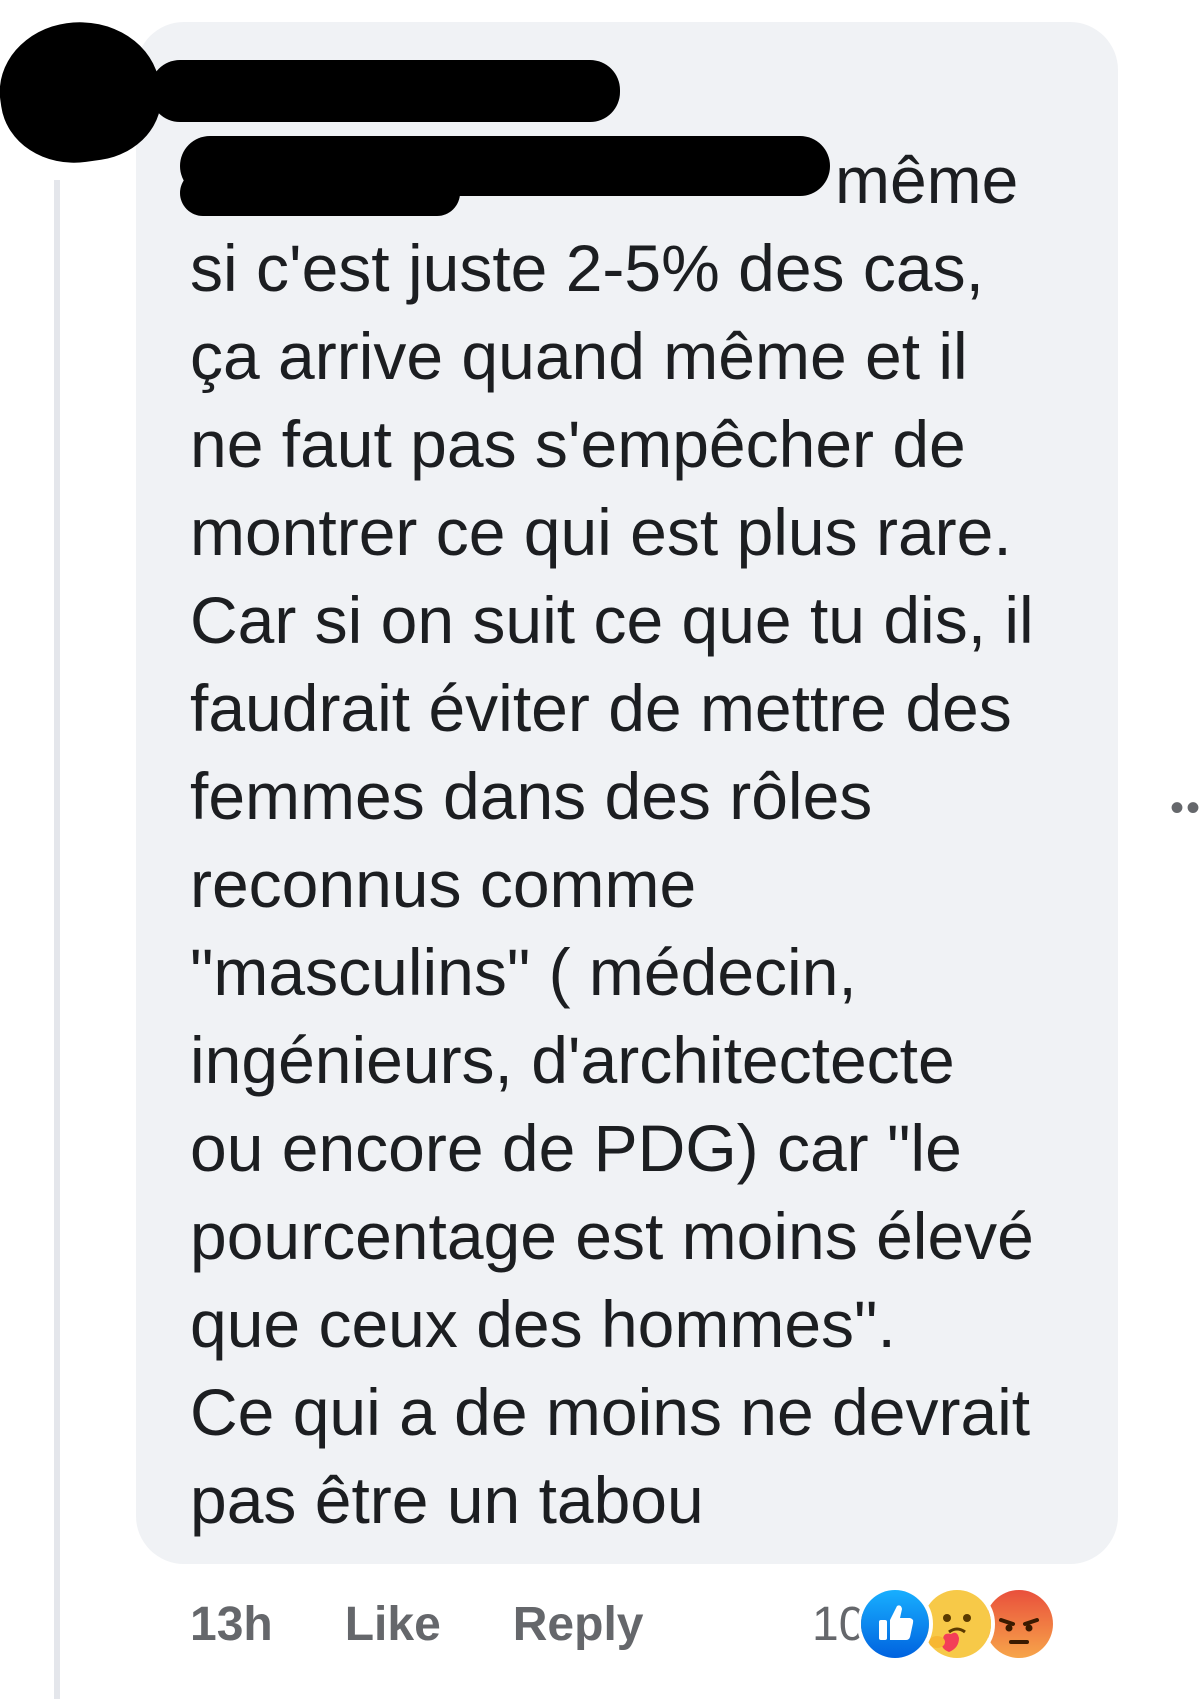  I want to click on reactions-summary: 10, so click(935, 1624).